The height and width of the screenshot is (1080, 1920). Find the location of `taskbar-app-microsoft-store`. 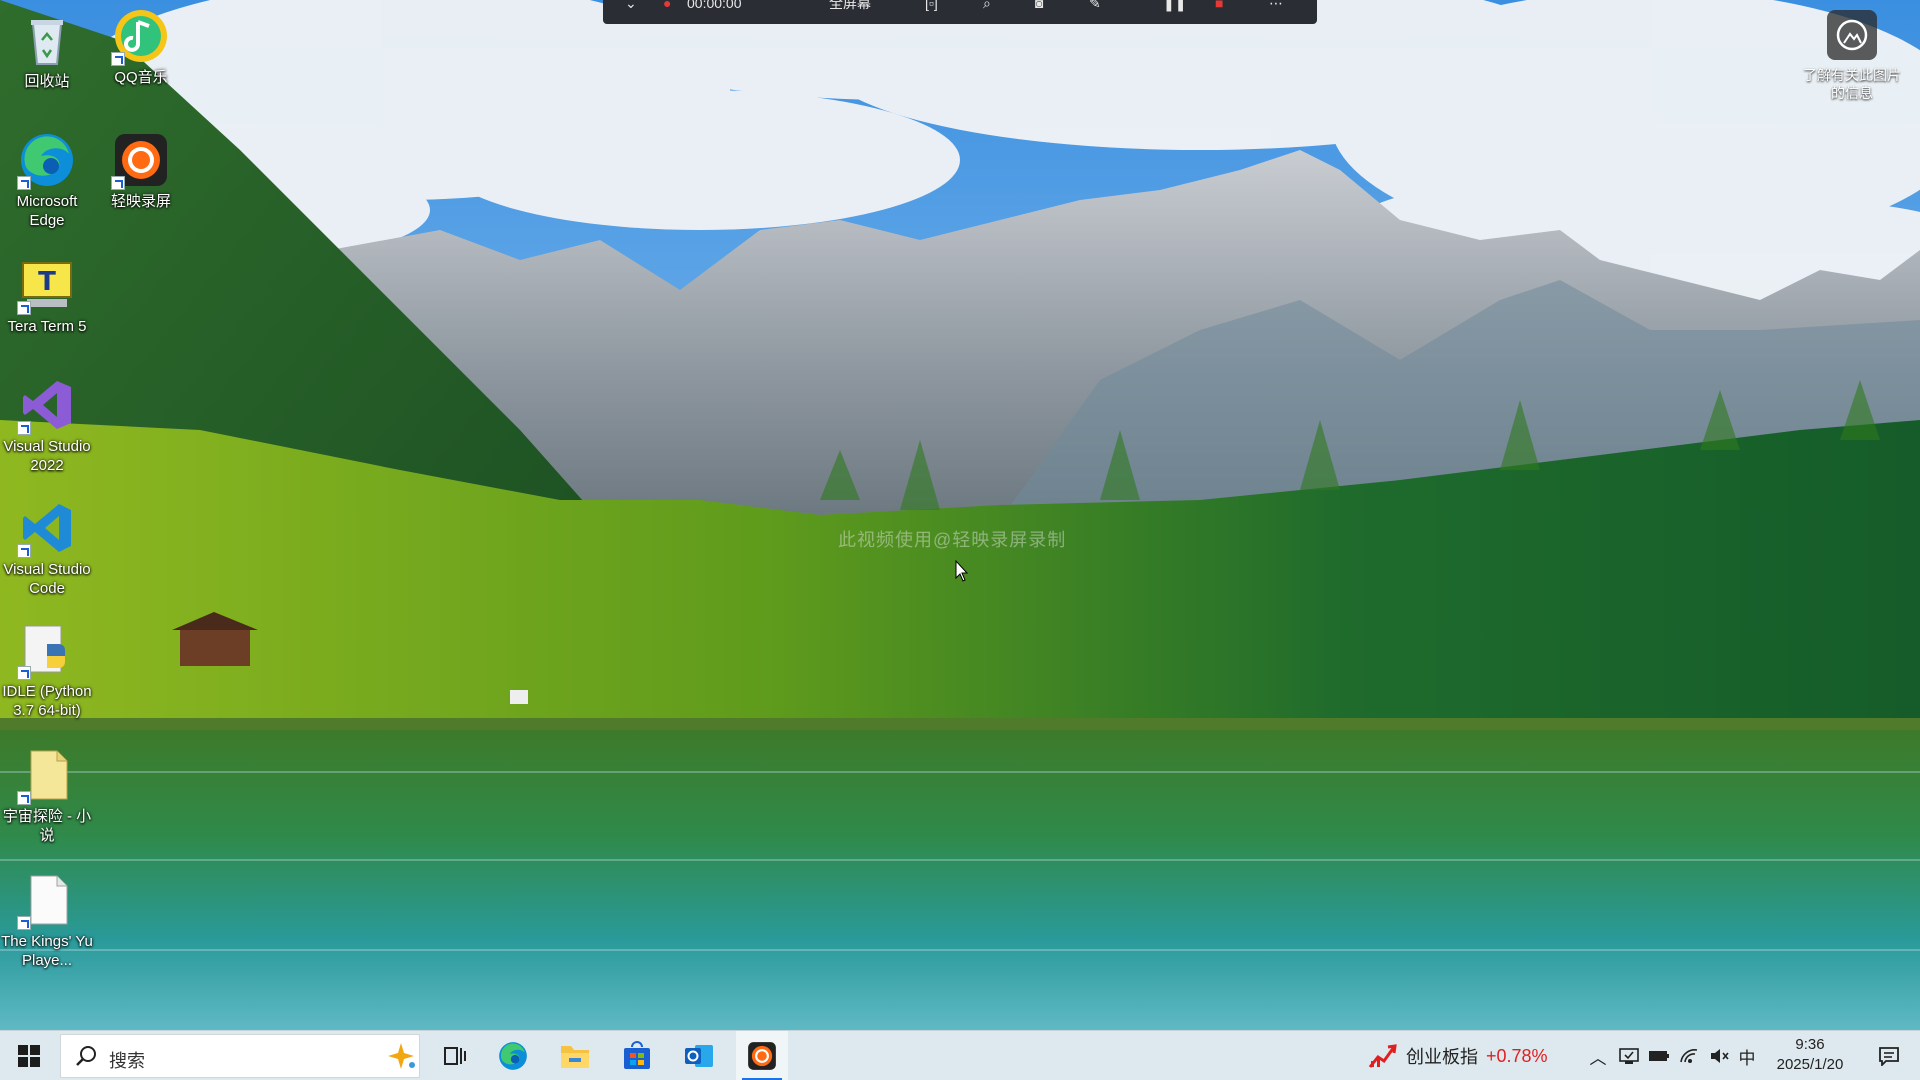

taskbar-app-microsoft-store is located at coordinates (637, 1055).